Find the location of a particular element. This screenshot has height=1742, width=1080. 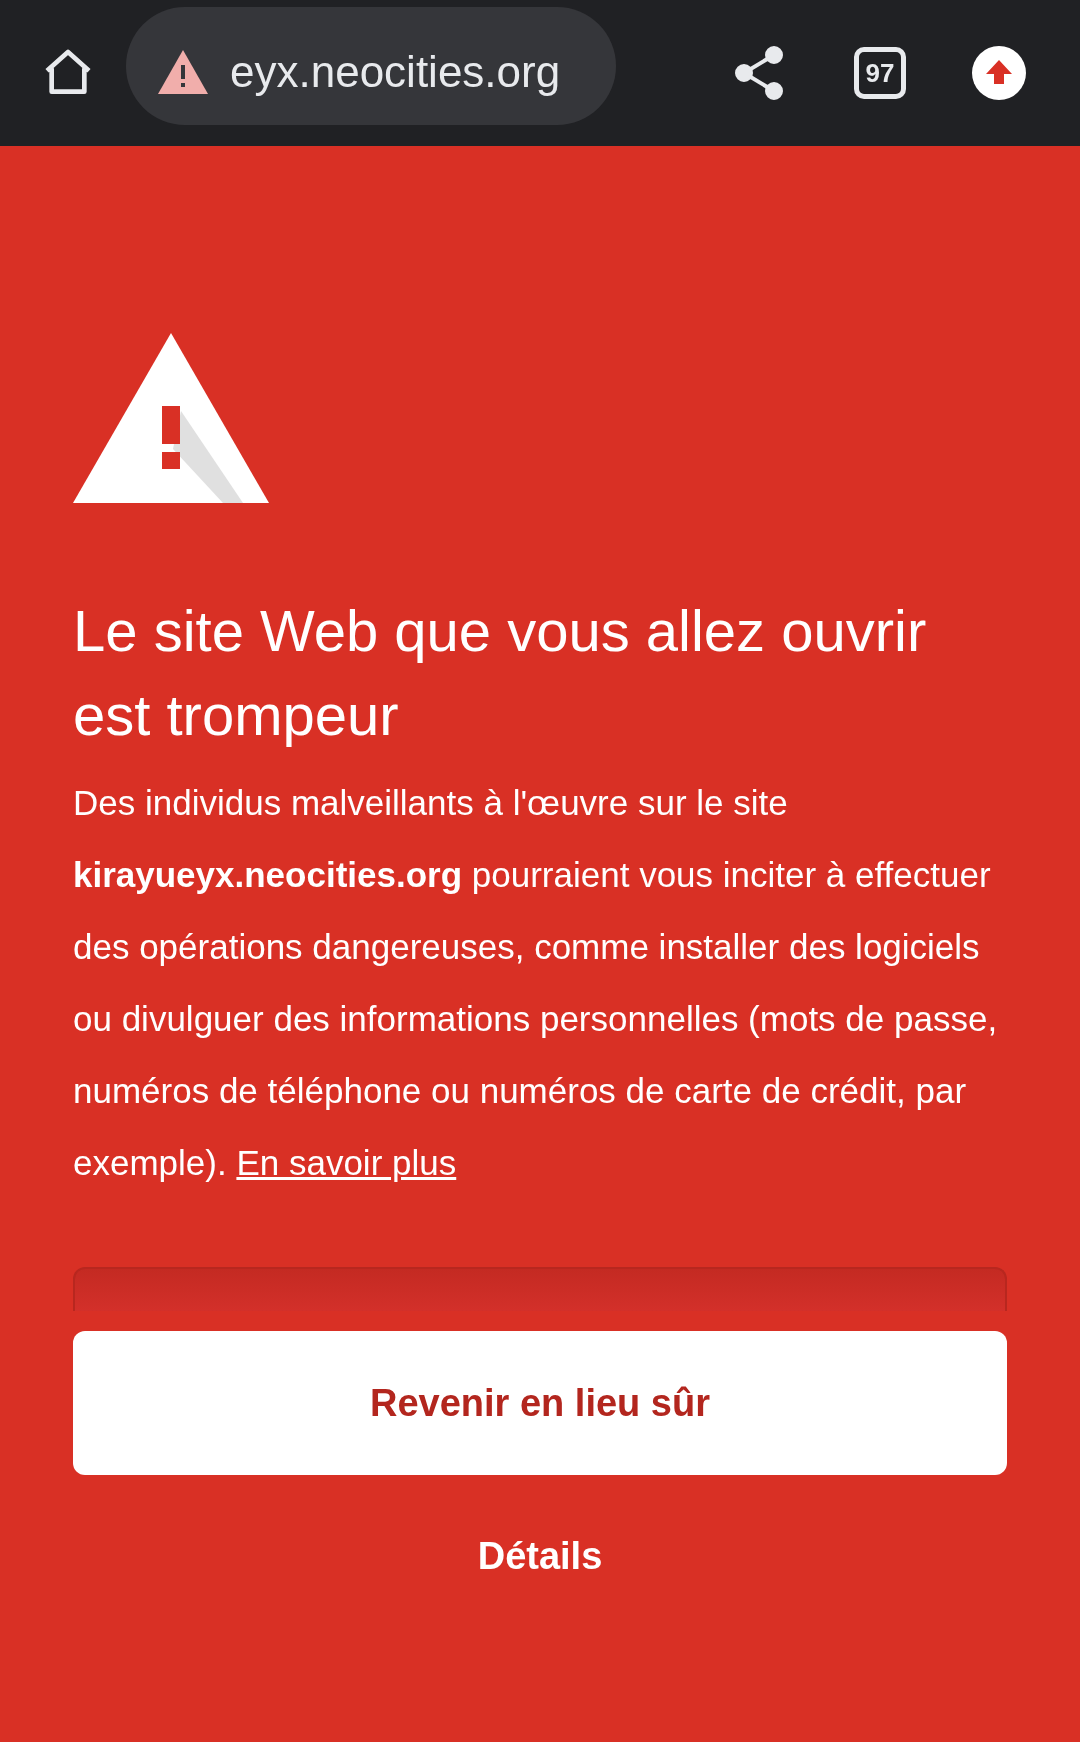

back-to-safety-button: Revenir en lieu sûr is located at coordinates (540, 1403).